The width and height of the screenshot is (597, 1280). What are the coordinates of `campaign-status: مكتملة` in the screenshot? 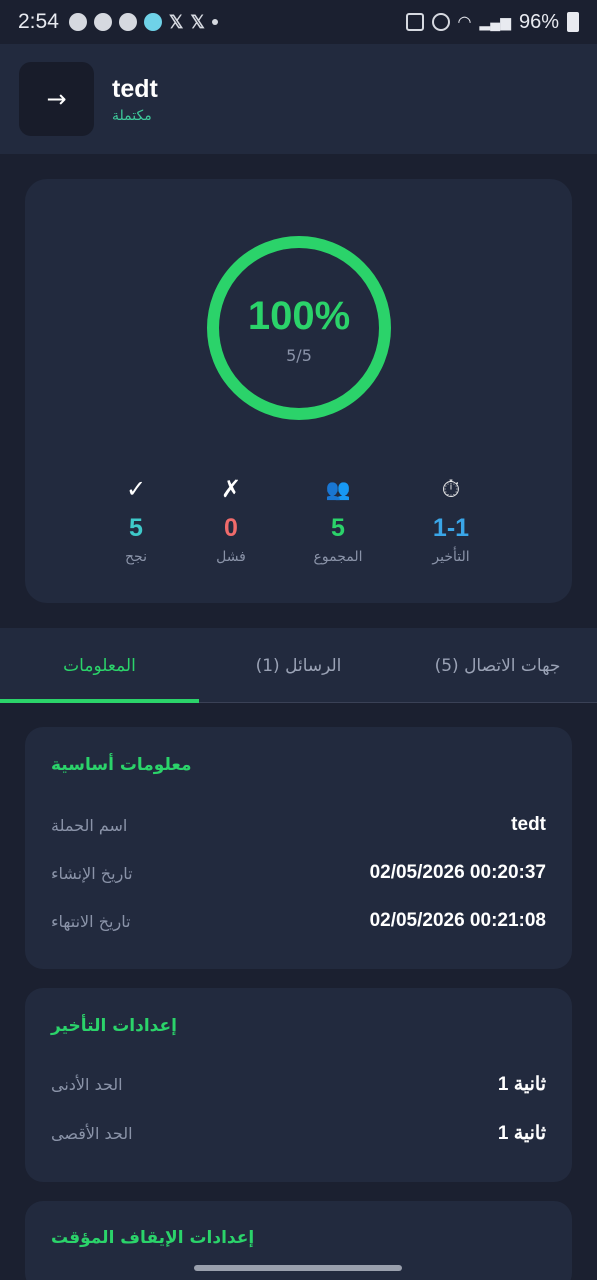 It's located at (132, 115).